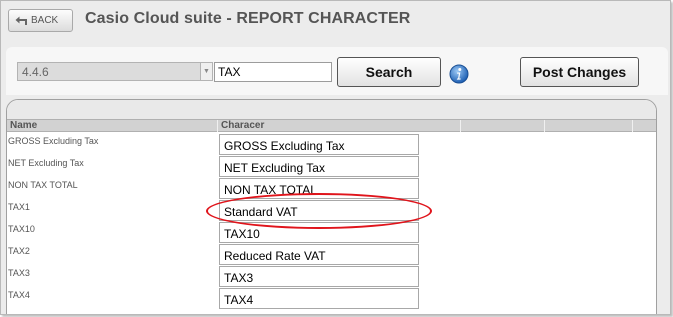 The width and height of the screenshot is (673, 317). I want to click on toolbar: 4.4.6 ▼ Search Post Changes, so click(337, 71).